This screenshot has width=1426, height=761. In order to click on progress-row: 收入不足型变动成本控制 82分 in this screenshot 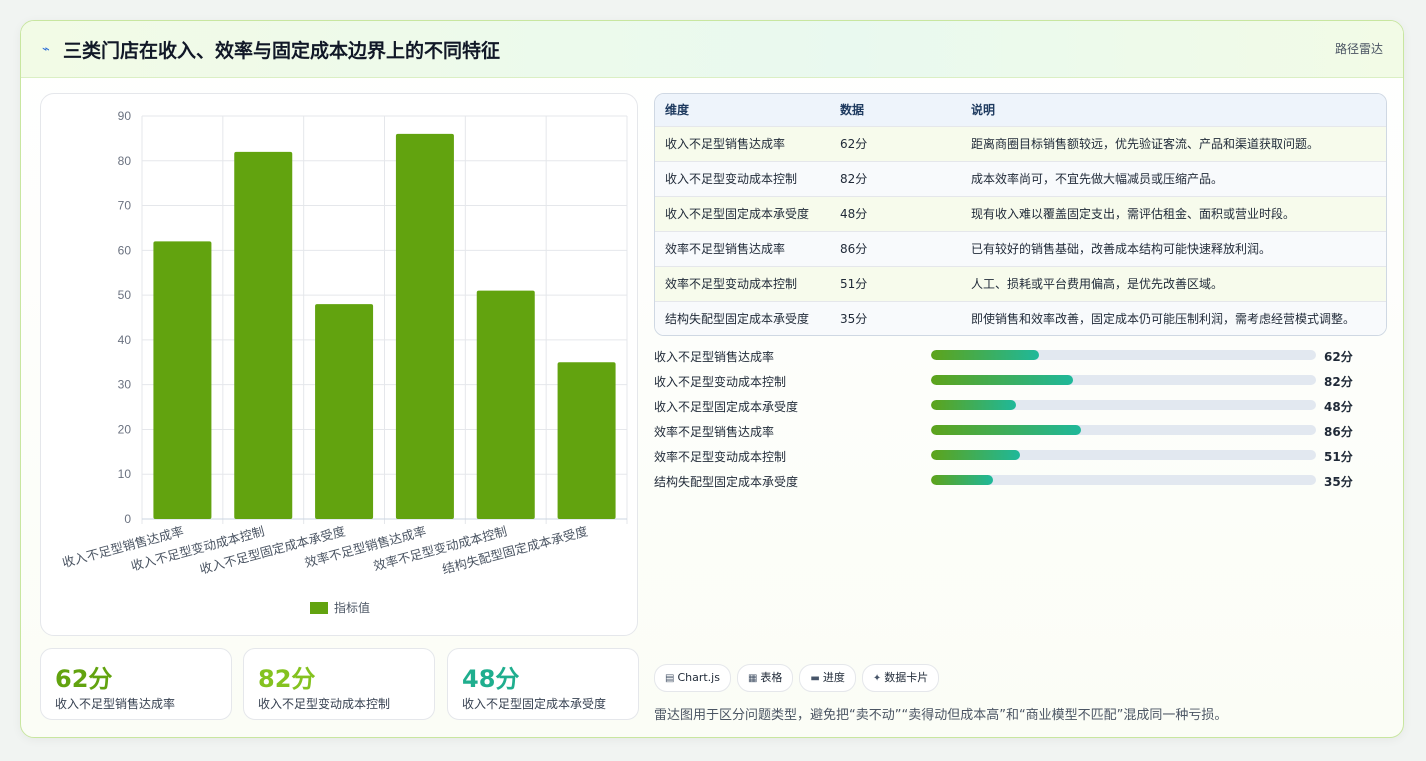, I will do `click(1024, 383)`.